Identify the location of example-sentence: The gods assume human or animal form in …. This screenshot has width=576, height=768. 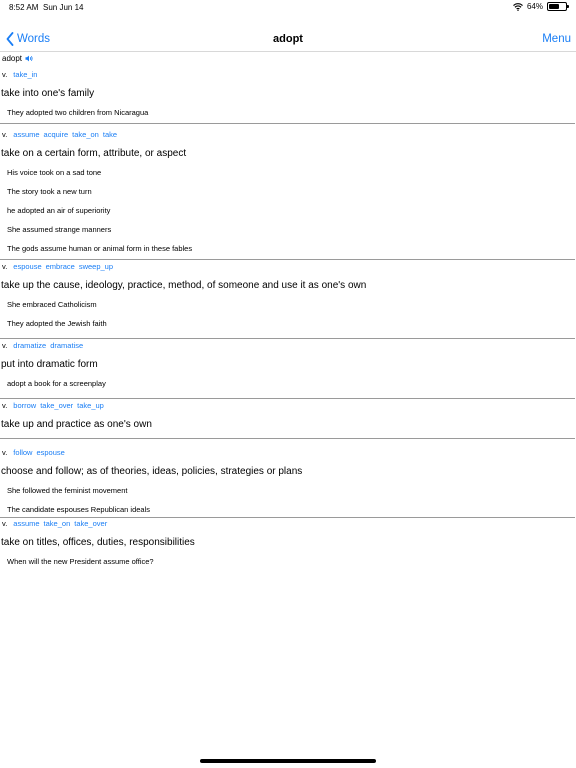
(100, 248).